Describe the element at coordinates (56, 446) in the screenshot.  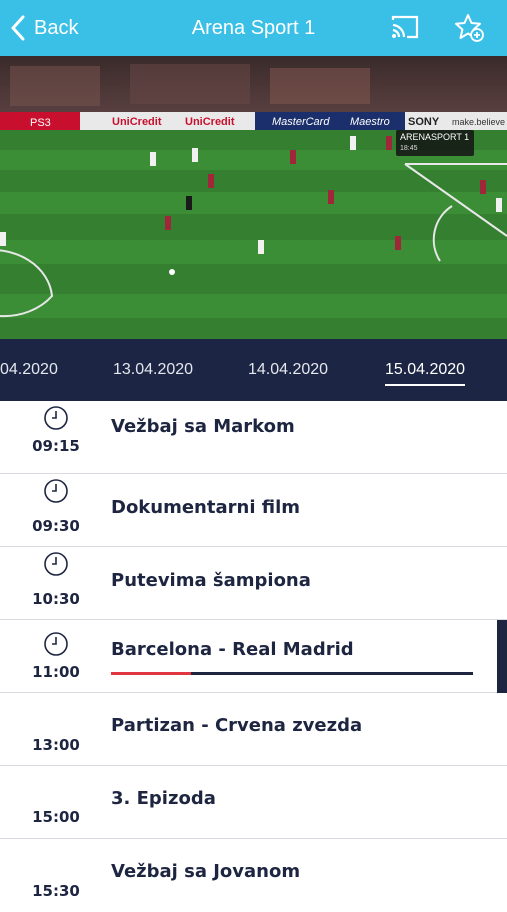
I see `program-time: 09:15` at that location.